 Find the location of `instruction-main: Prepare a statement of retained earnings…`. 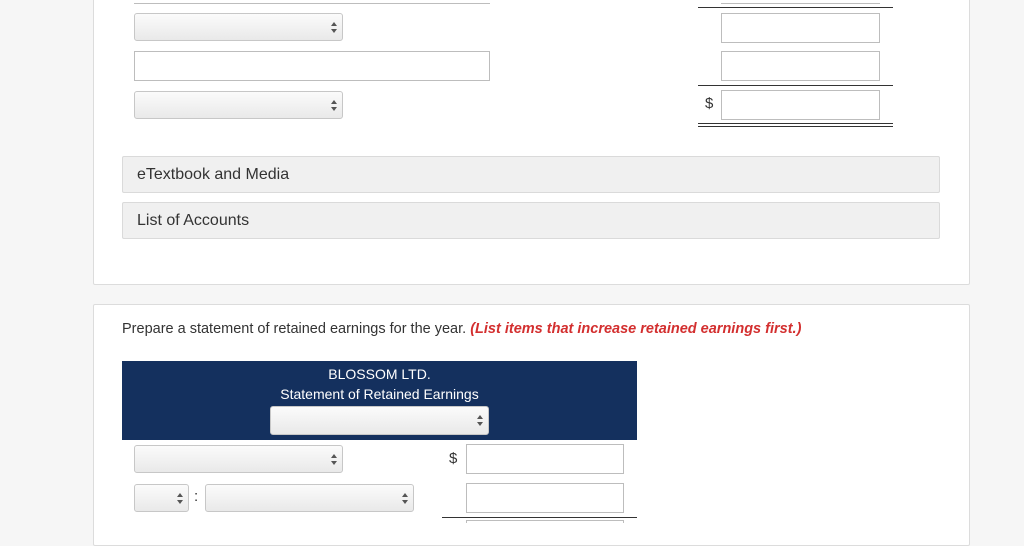

instruction-main: Prepare a statement of retained earnings… is located at coordinates (294, 329).